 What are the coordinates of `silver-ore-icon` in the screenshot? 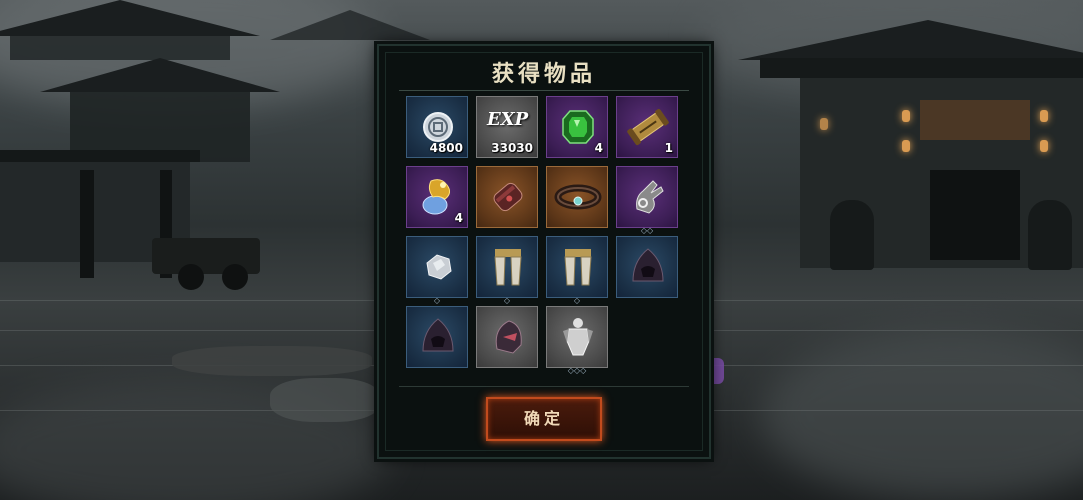 It's located at (439, 267).